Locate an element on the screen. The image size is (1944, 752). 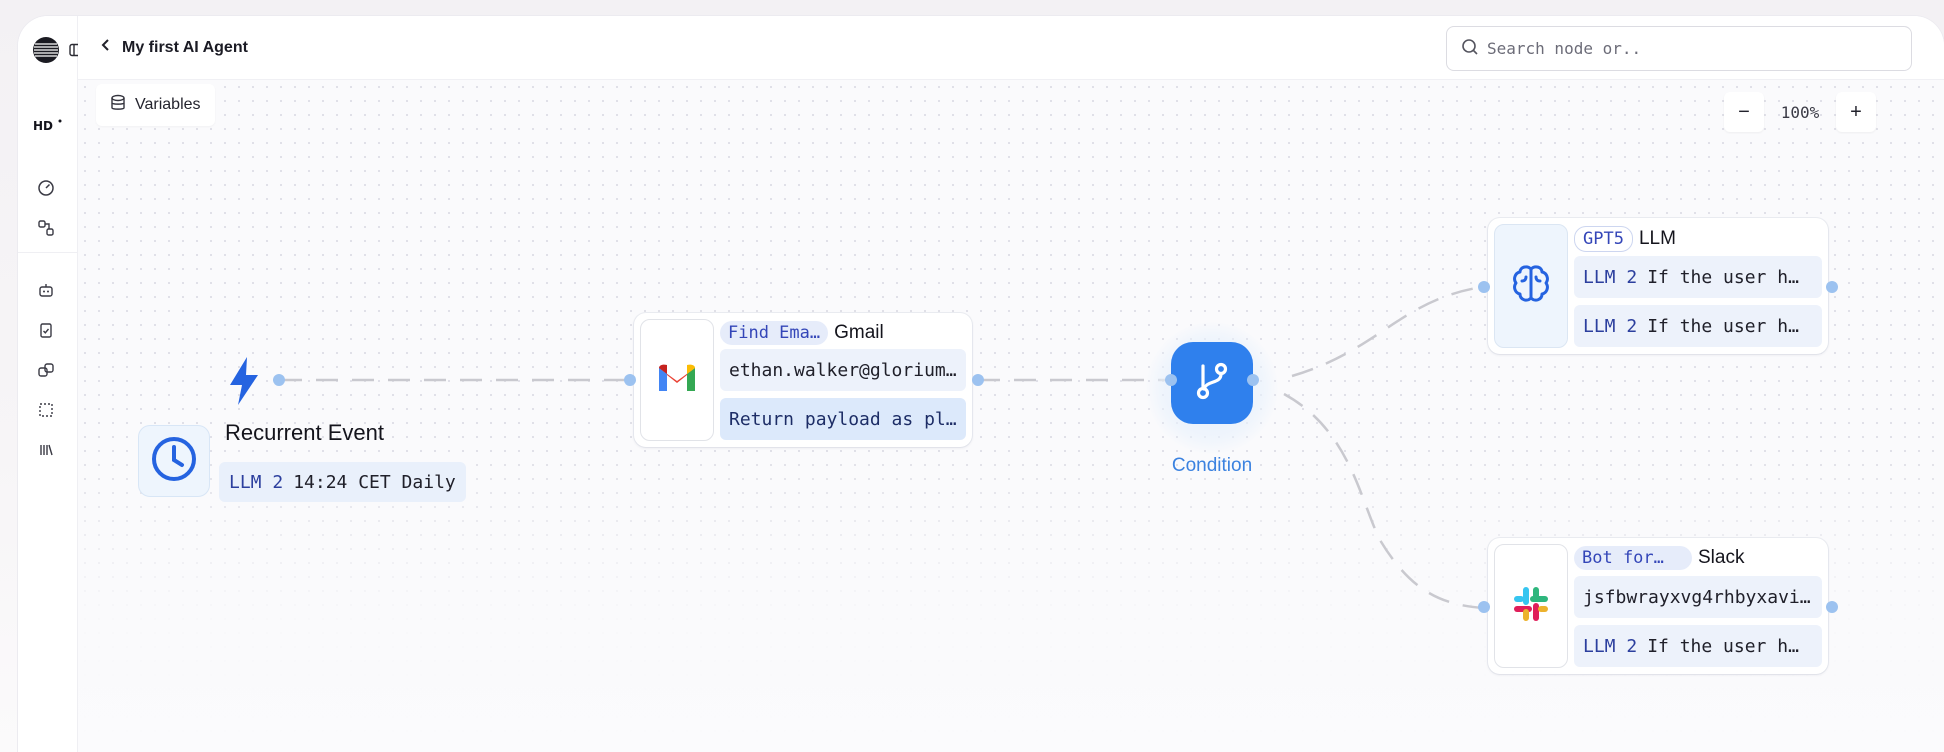
slack-icon is located at coordinates (1531, 606).